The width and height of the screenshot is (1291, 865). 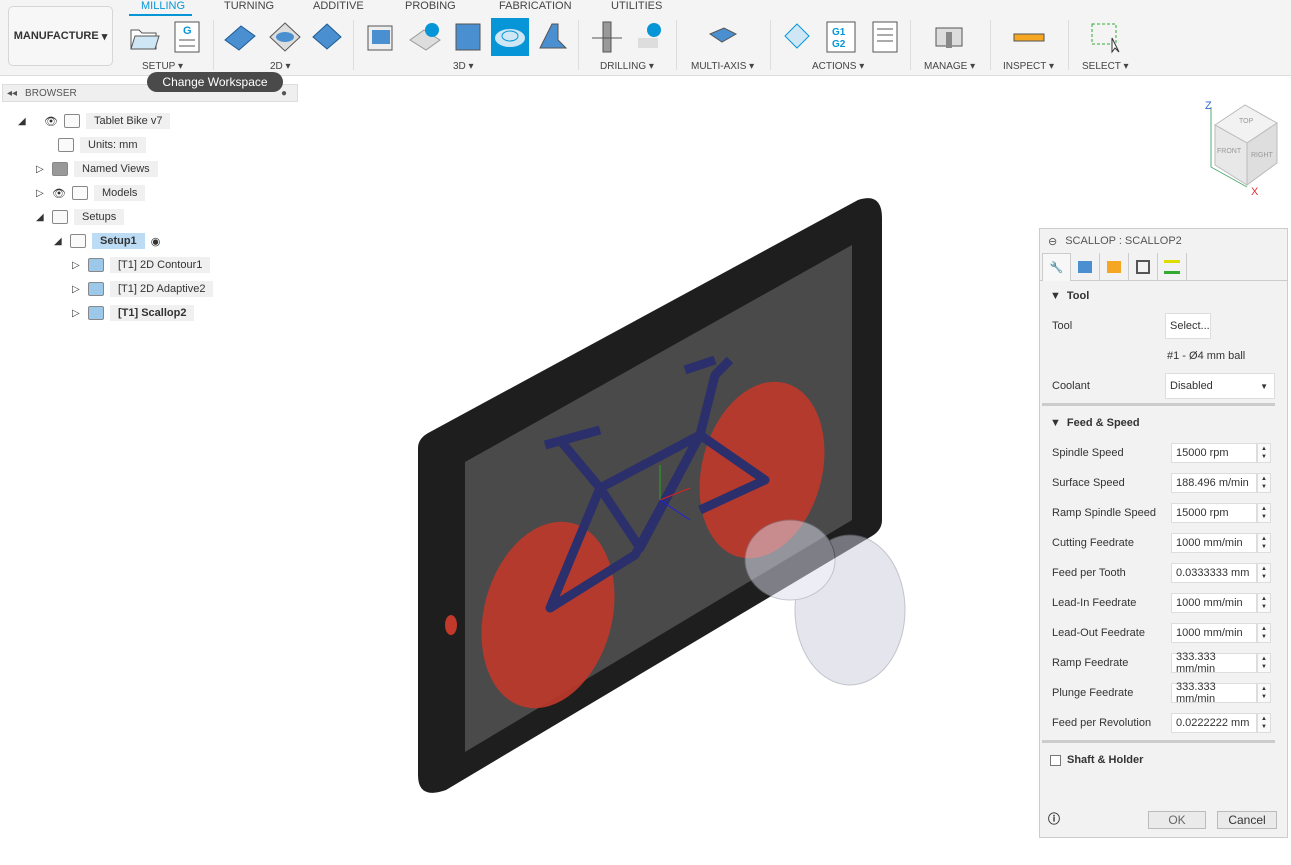 What do you see at coordinates (1163, 633) in the screenshot?
I see `field-row: Lead-Out Feedrate 1000 mm/min ▲ ▼` at bounding box center [1163, 633].